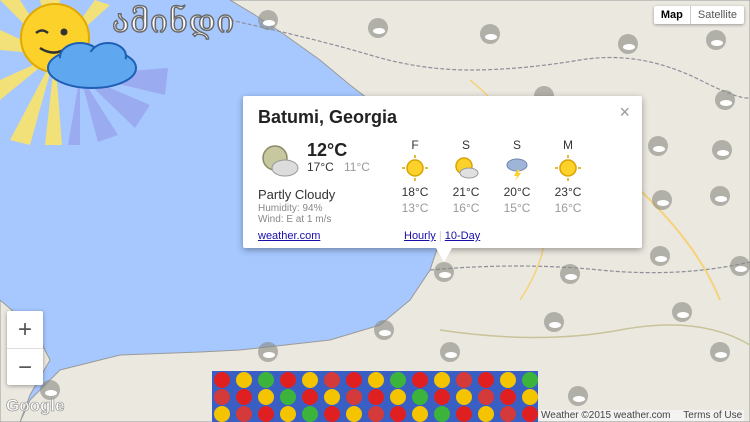 This screenshot has width=750, height=422. I want to click on weather-com-credit-link: weather.com, so click(642, 415).